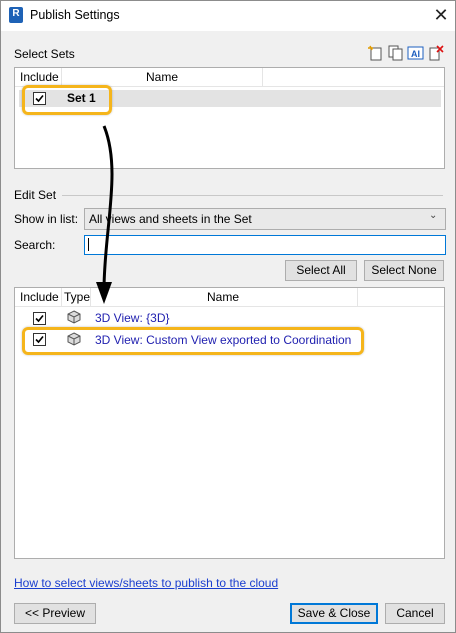  I want to click on preview-button: << Preview, so click(55, 613).